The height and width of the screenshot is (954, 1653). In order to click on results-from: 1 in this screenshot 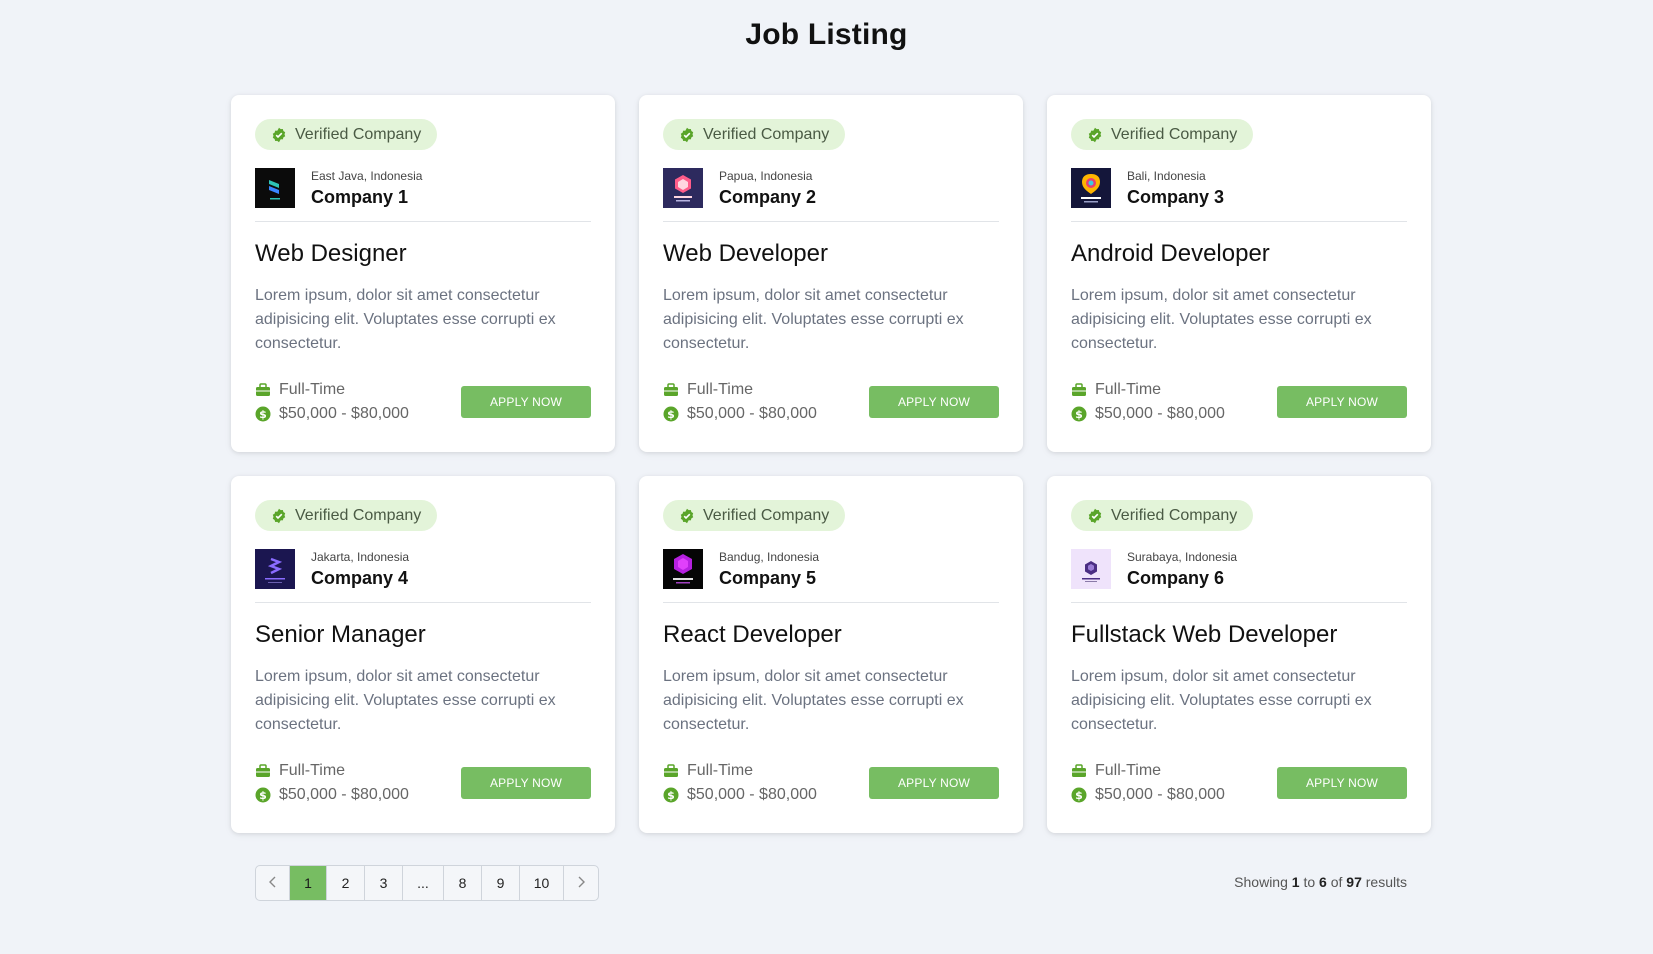, I will do `click(1295, 882)`.